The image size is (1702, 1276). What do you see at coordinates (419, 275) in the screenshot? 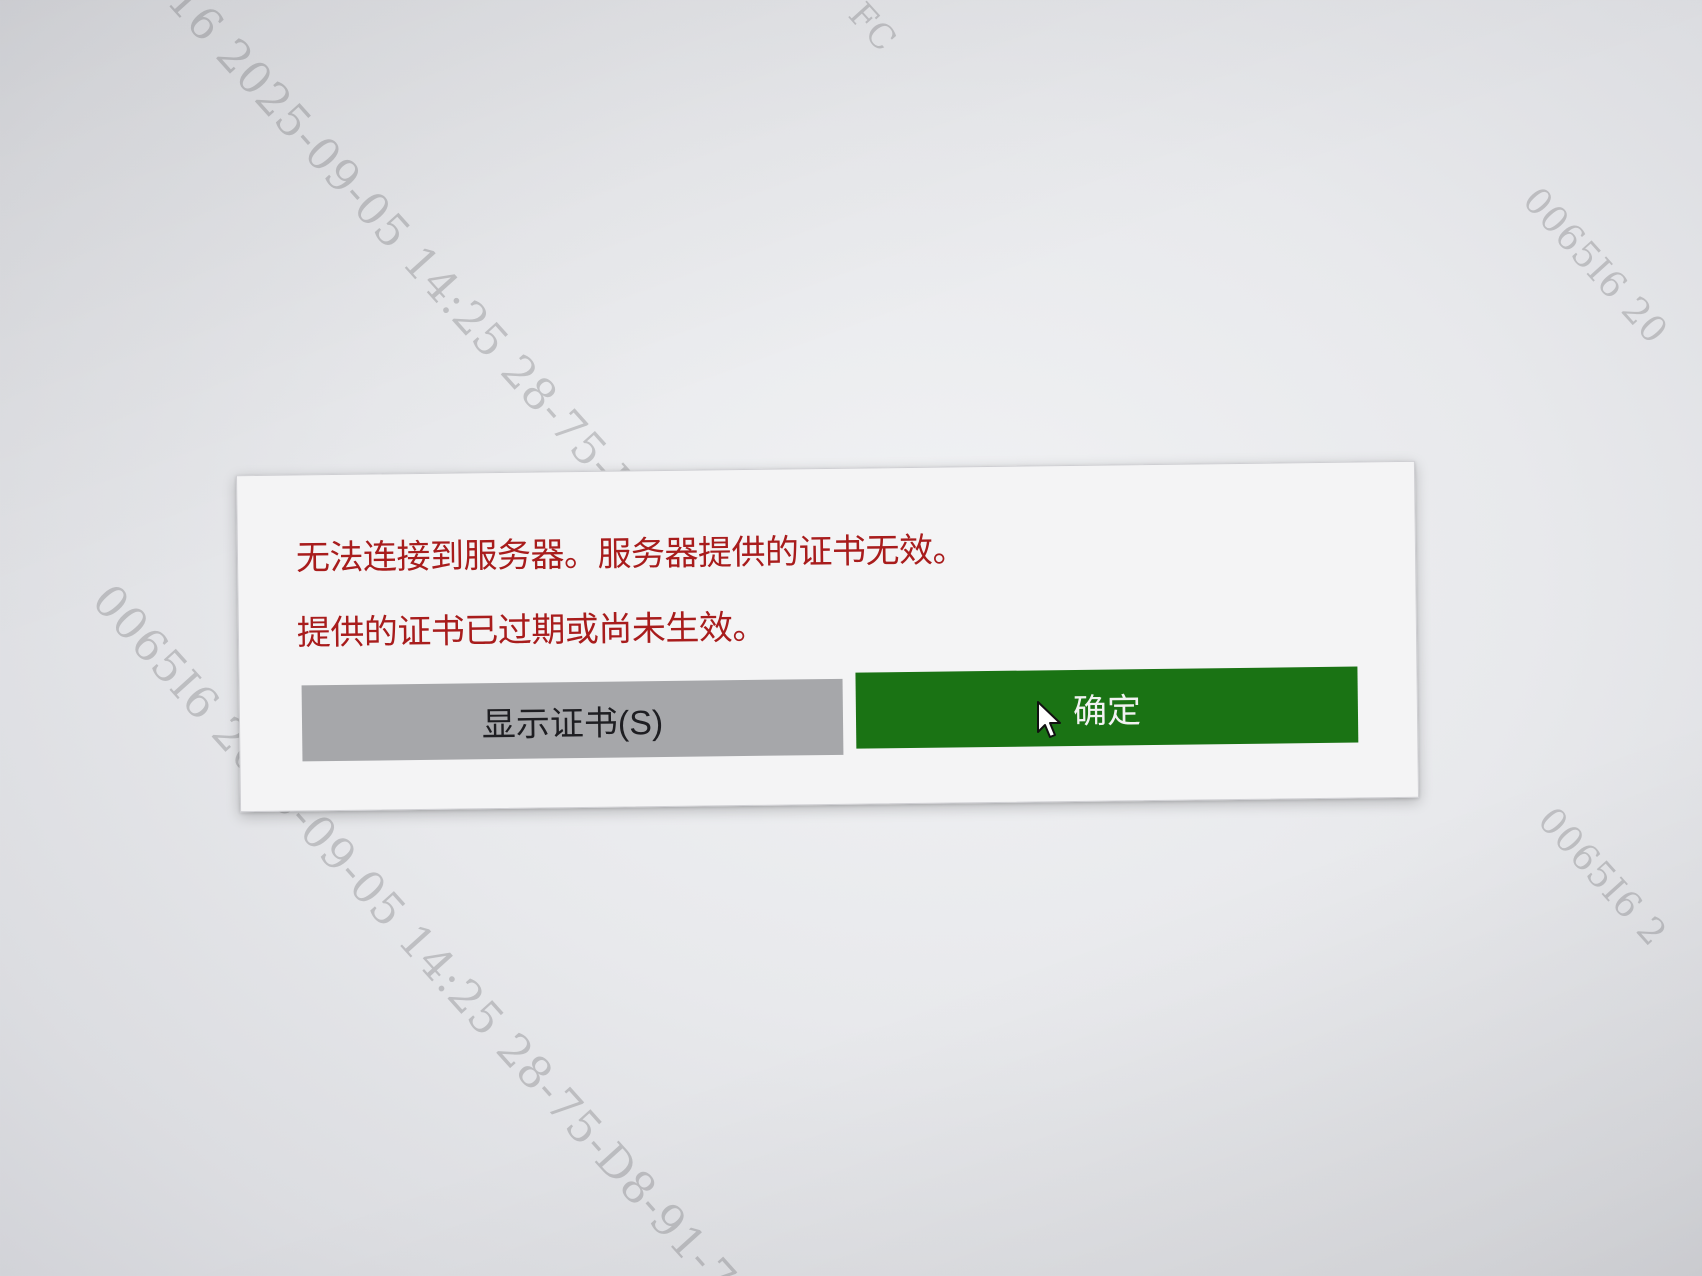
I see `watermark-text: 16 2025-09-05 14:25 28-75-D8-` at bounding box center [419, 275].